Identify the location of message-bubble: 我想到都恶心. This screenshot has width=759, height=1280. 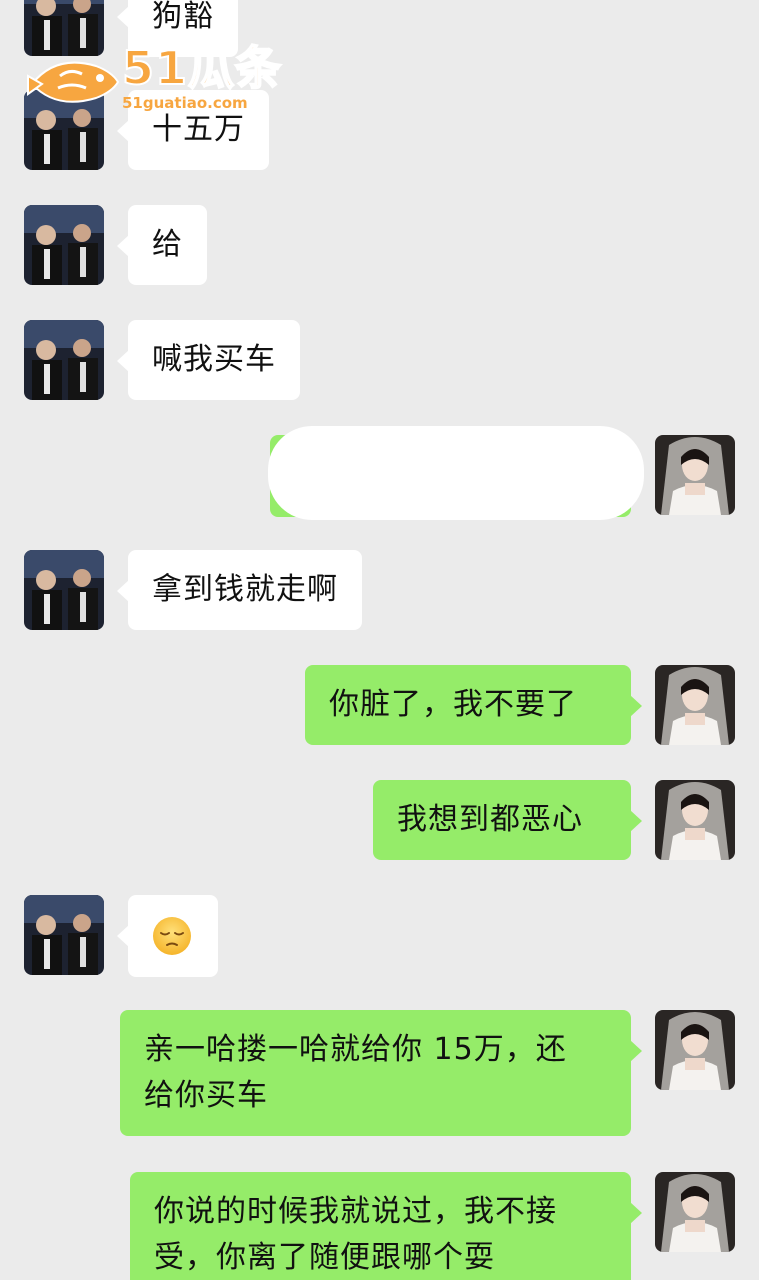
(507, 820).